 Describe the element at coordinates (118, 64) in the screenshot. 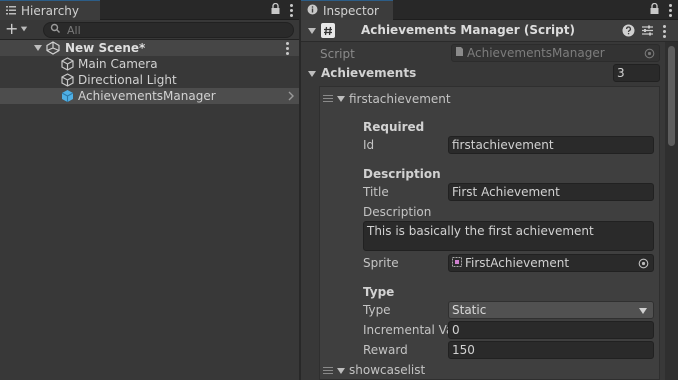

I see `hierarchy-item-label: Main Camera` at that location.